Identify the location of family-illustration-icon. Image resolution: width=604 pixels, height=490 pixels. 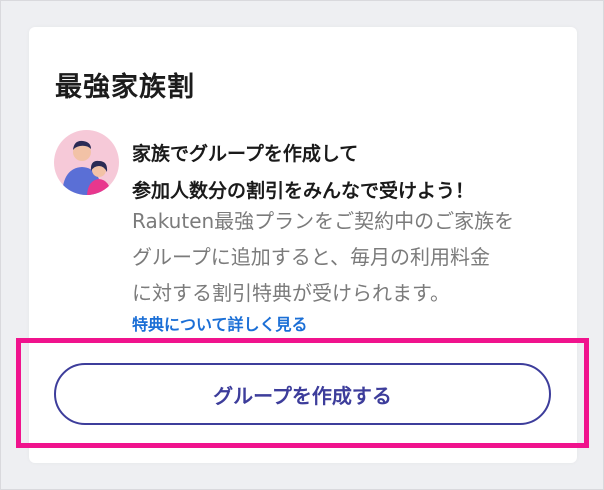
(86, 162).